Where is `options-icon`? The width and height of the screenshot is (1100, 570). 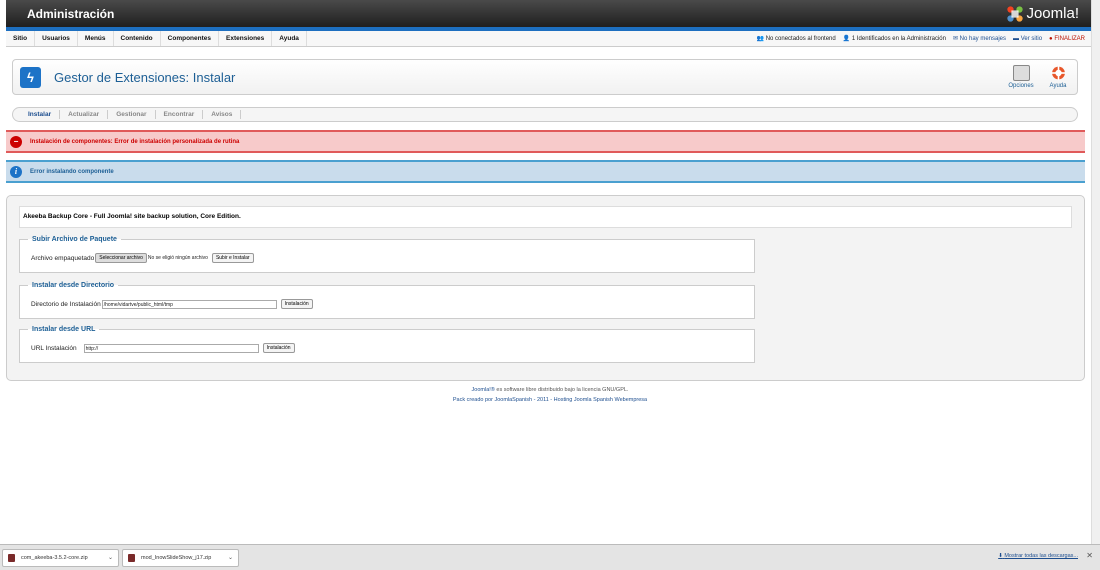 options-icon is located at coordinates (1021, 73).